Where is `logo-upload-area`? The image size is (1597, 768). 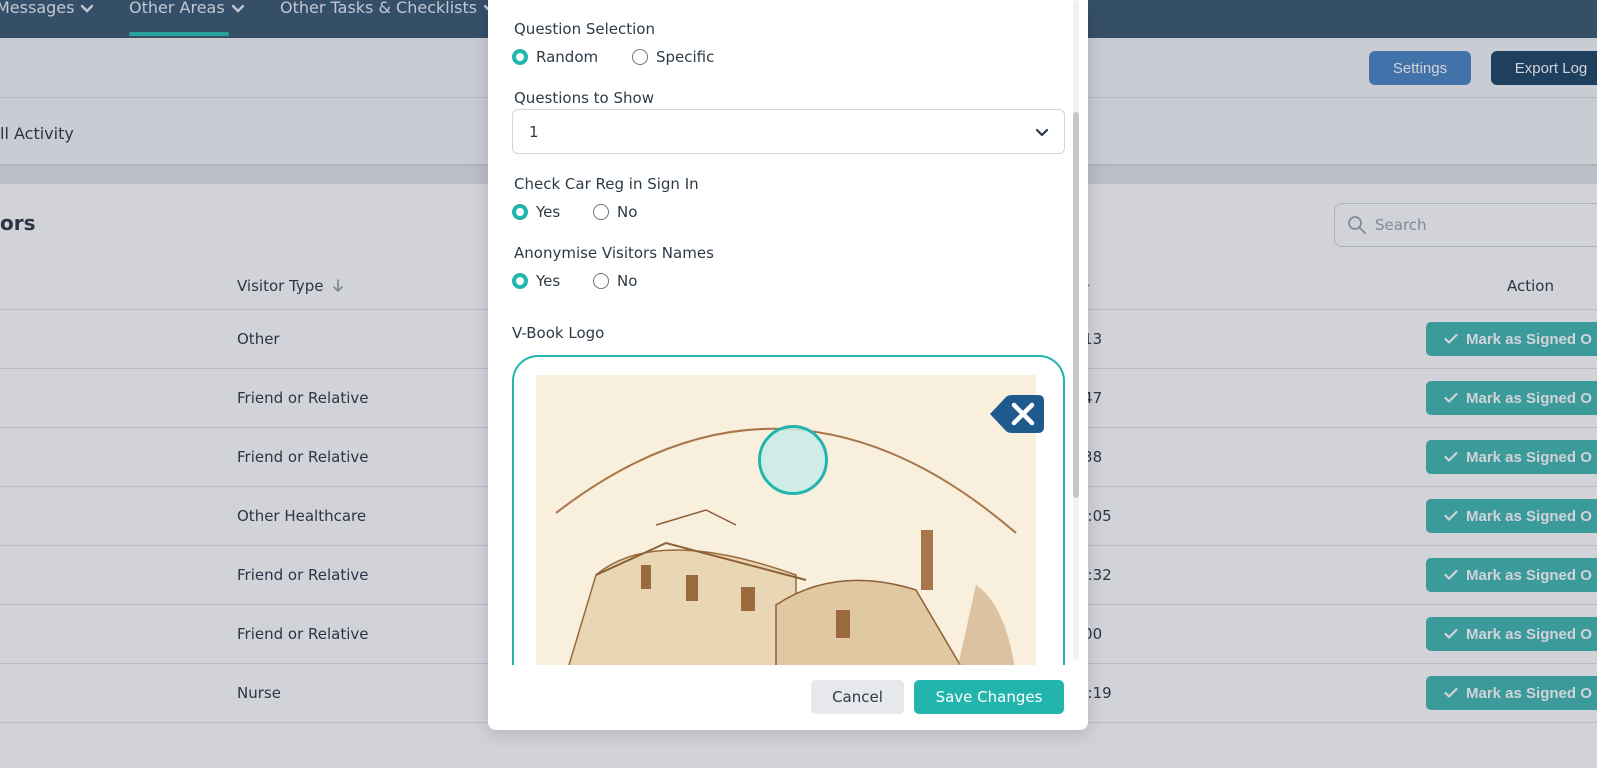
logo-upload-area is located at coordinates (788, 510).